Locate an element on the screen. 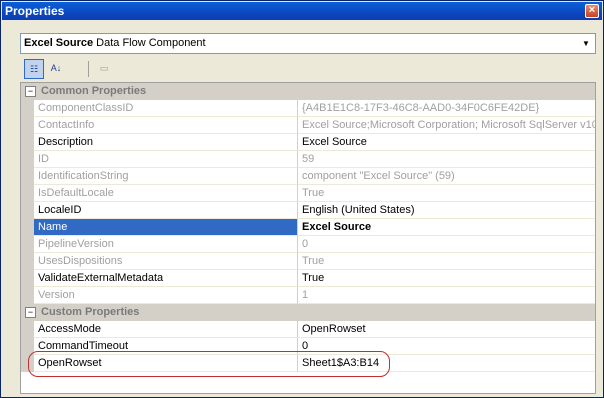  property-value: {A4B1E1C8-17F3-46C8-AAD0-34F0C6FE42DE} is located at coordinates (446, 108).